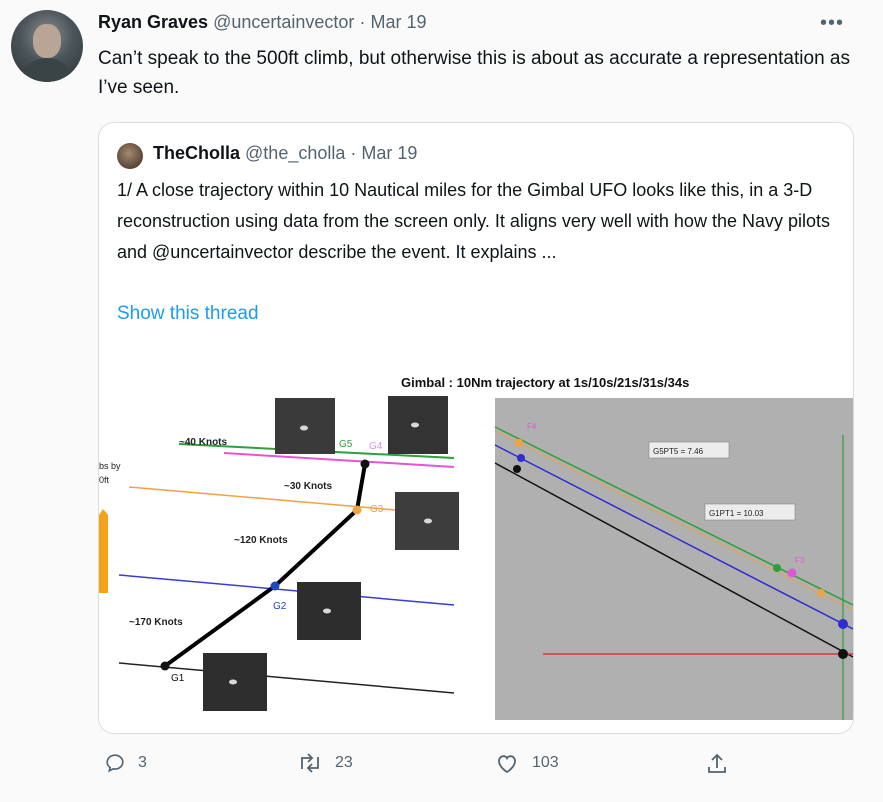  I want to click on avatar-face, so click(47, 41).